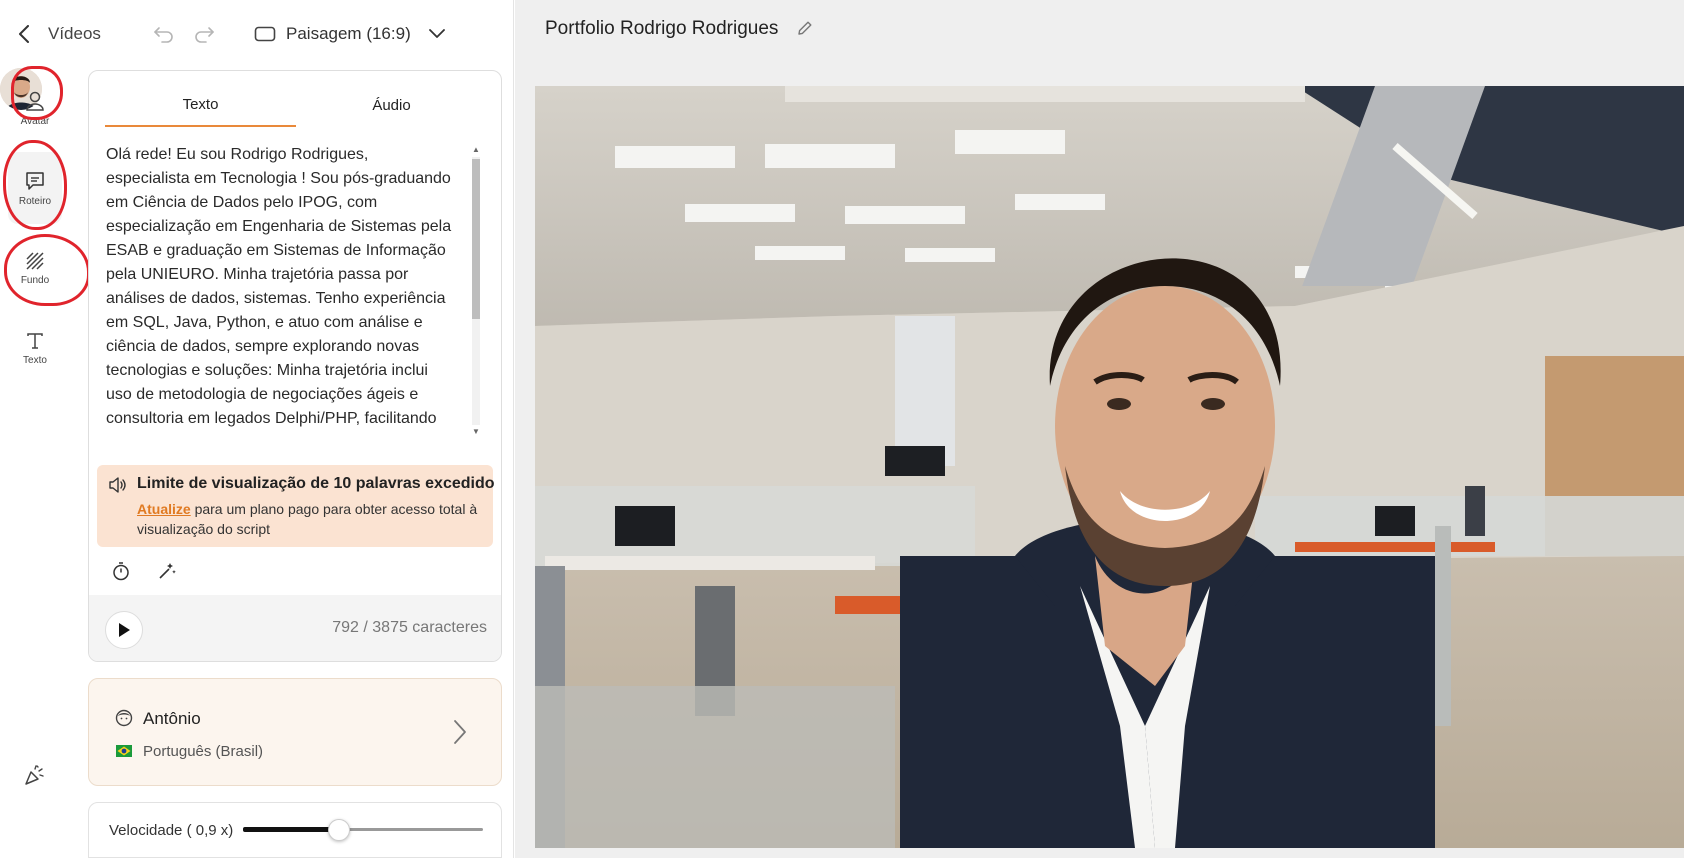 Image resolution: width=1684 pixels, height=858 pixels. What do you see at coordinates (35, 340) in the screenshot?
I see `letter-t-icon` at bounding box center [35, 340].